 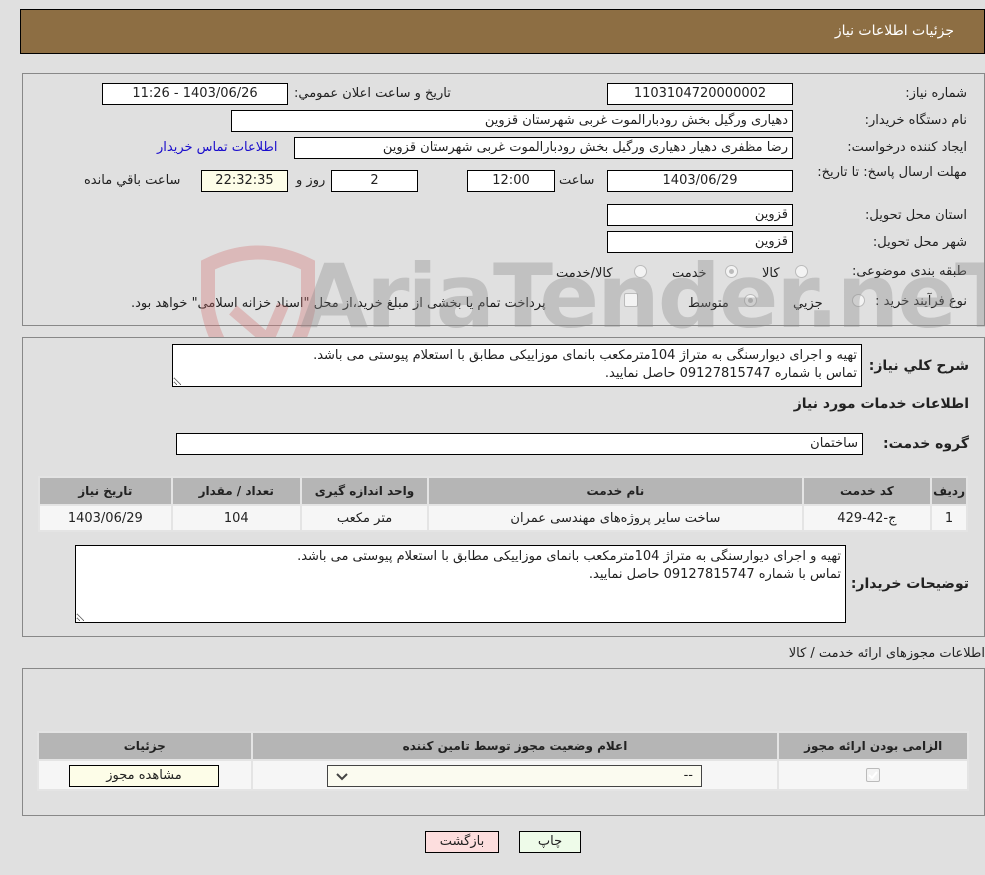 I want to click on deadline-time-field: 12:00, so click(x=511, y=181).